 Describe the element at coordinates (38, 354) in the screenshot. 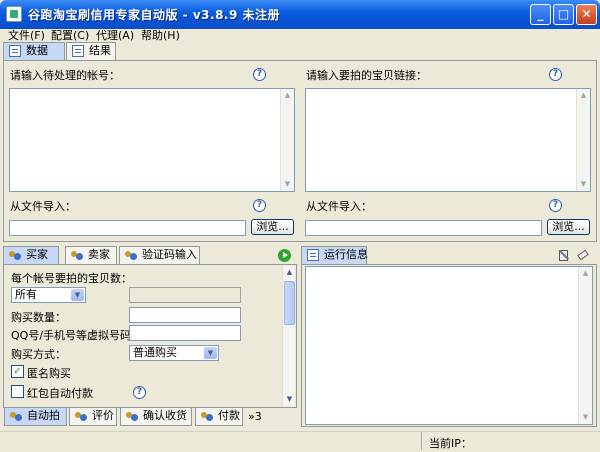

I see `purchase-method-label: 购买方式：` at that location.